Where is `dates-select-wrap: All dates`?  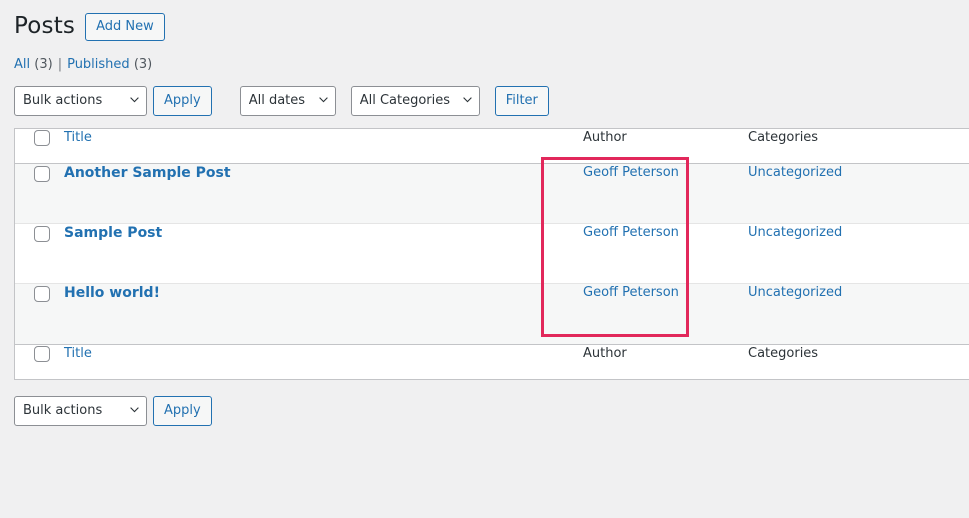 dates-select-wrap: All dates is located at coordinates (287, 101).